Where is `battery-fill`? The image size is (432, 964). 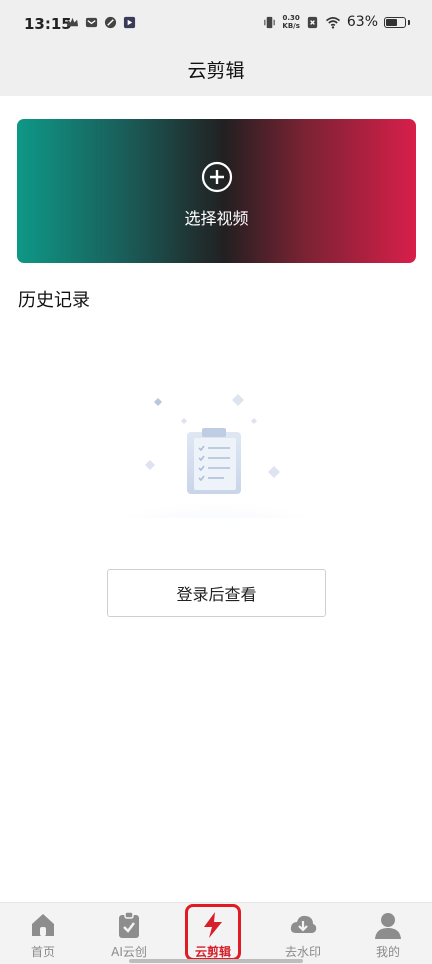 battery-fill is located at coordinates (391, 22).